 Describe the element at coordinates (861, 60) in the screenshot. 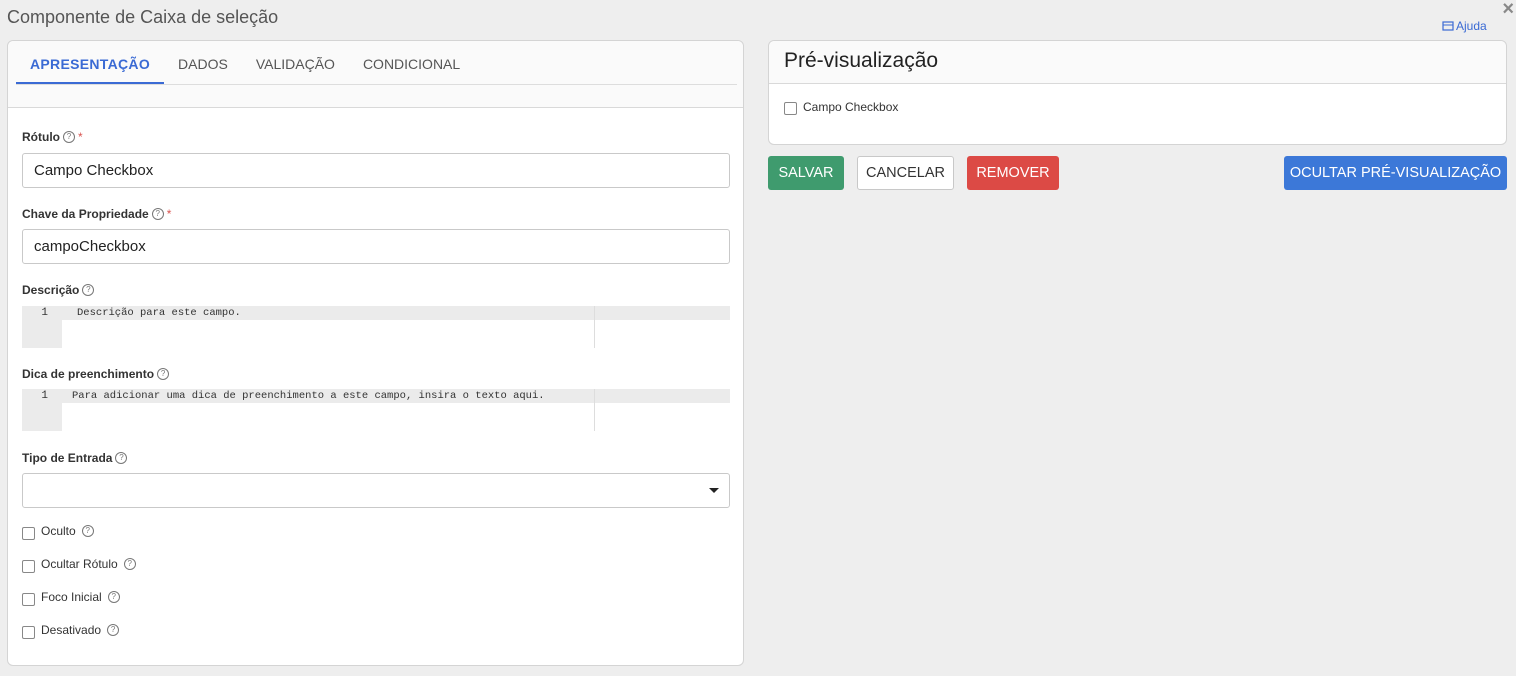

I see `preview-title: Pré-visualização` at that location.